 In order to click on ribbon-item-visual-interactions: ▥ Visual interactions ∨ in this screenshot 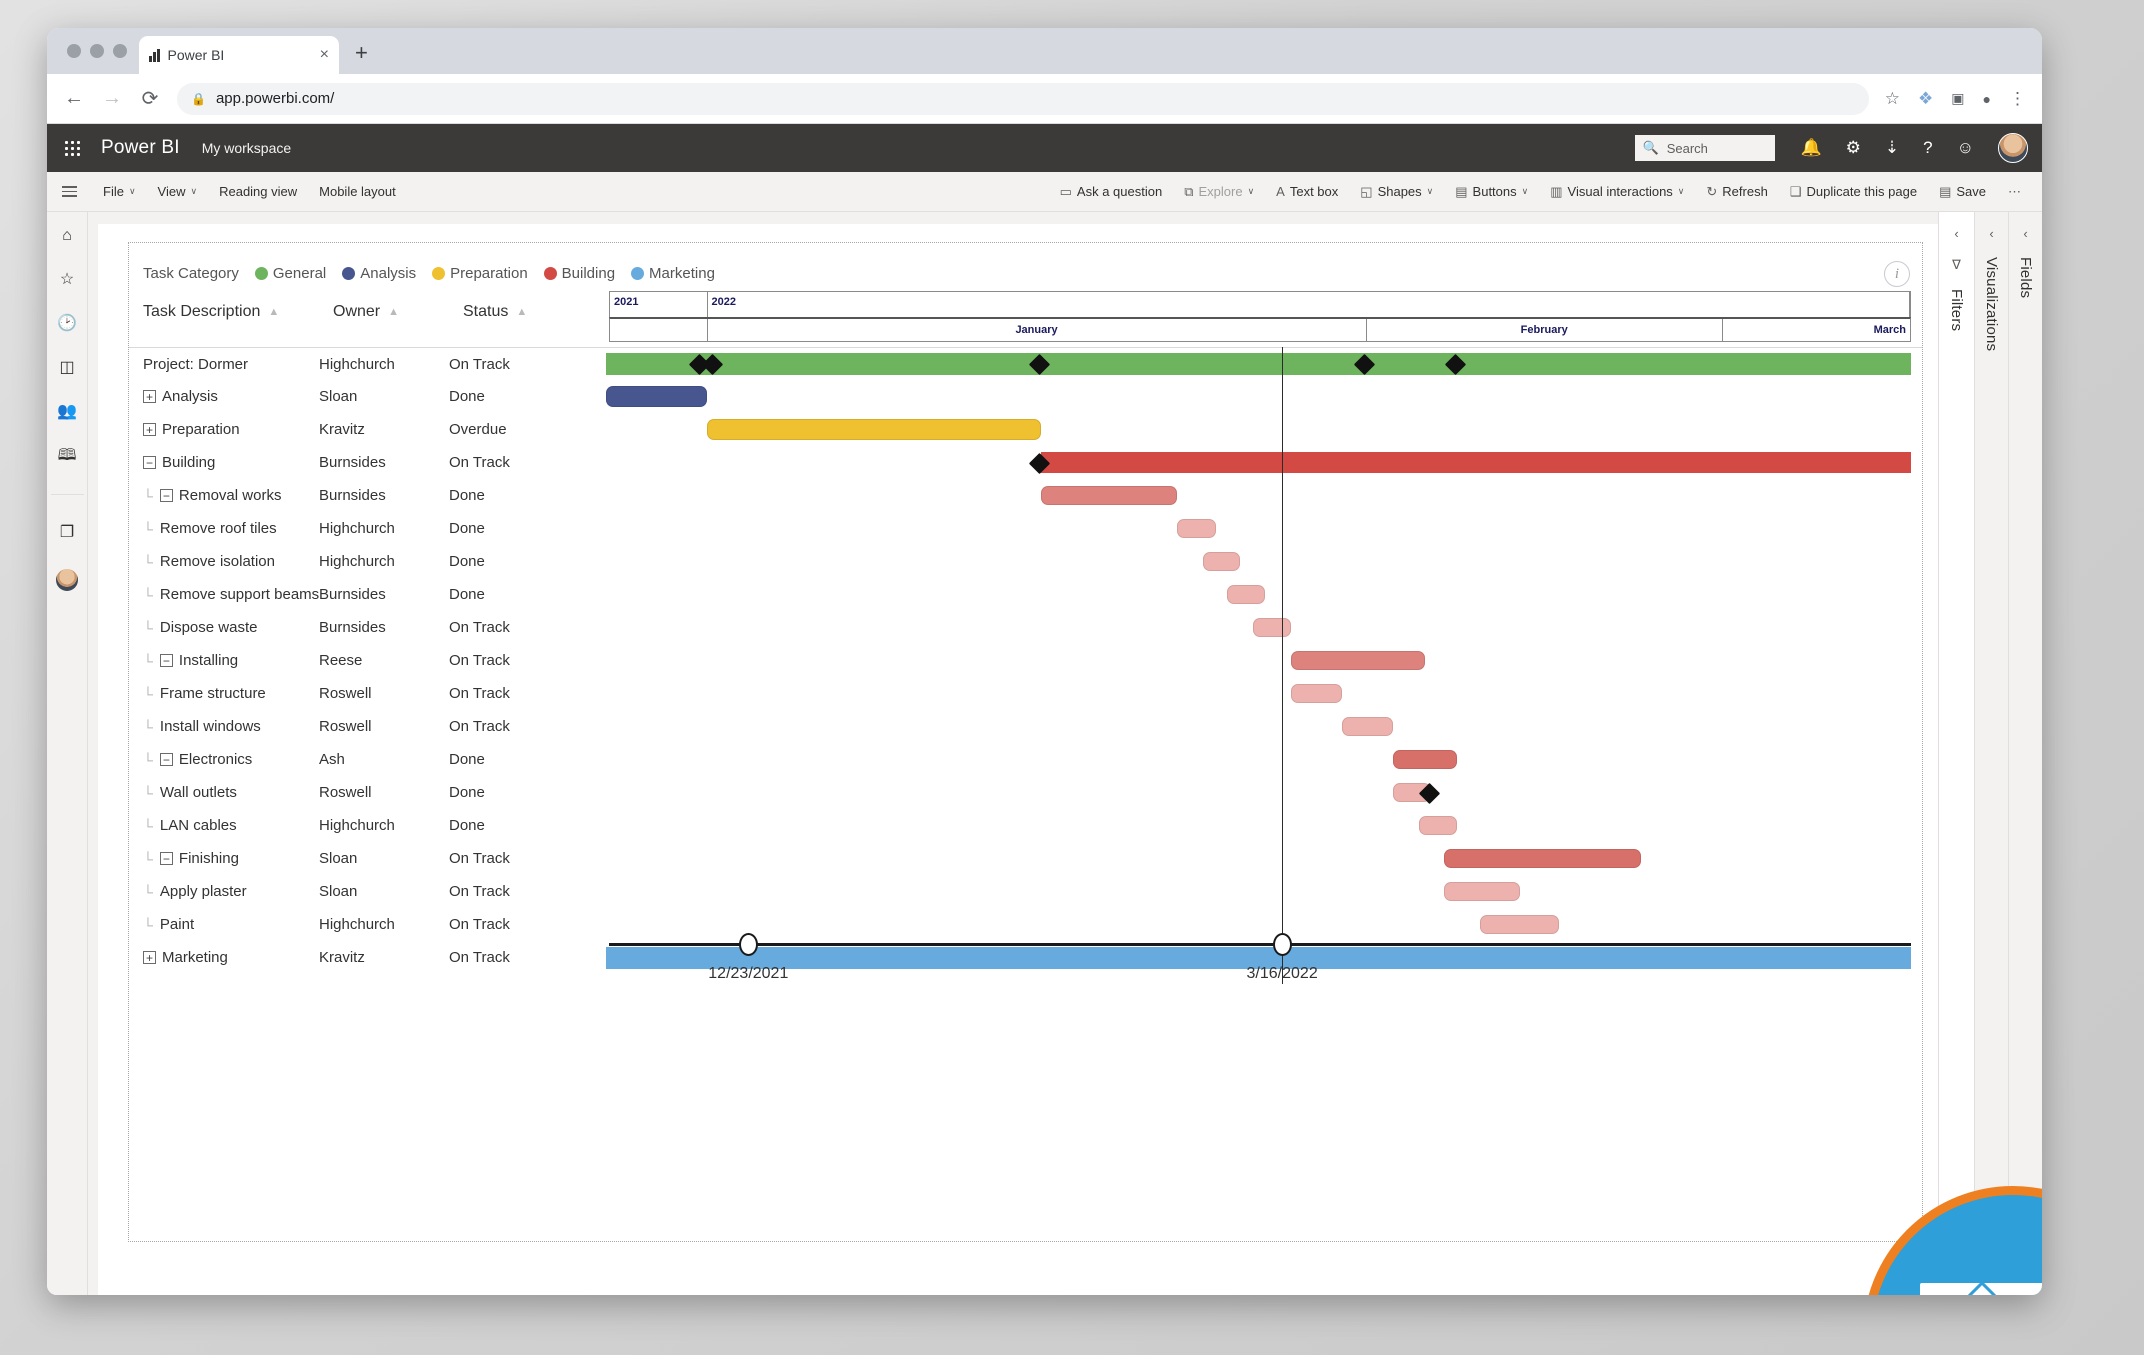, I will do `click(1617, 192)`.